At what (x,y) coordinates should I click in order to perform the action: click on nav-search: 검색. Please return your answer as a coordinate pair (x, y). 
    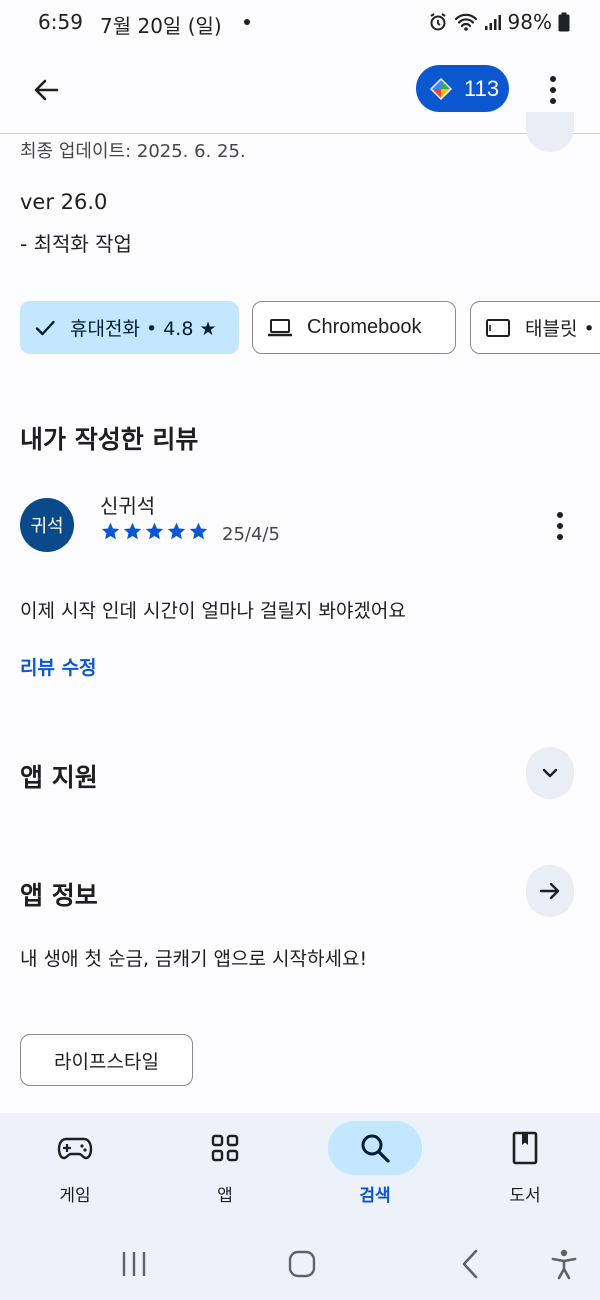
    Looking at the image, I should click on (375, 1171).